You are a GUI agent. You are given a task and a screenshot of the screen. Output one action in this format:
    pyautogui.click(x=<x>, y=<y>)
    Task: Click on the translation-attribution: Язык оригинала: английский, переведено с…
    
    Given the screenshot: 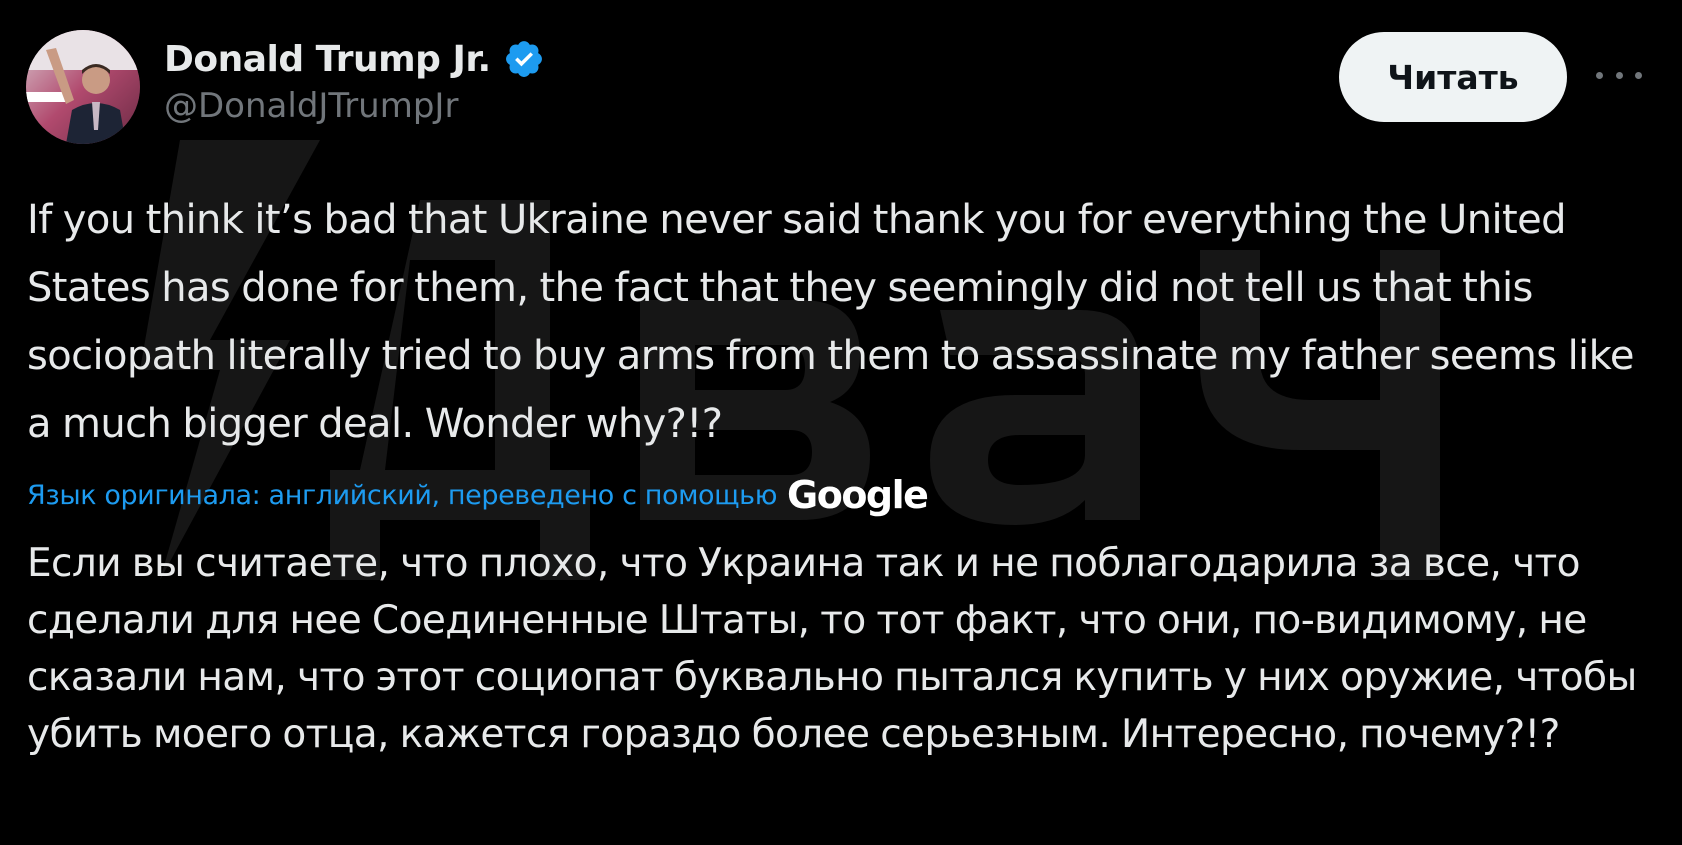 What is the action you would take?
    pyautogui.click(x=478, y=495)
    